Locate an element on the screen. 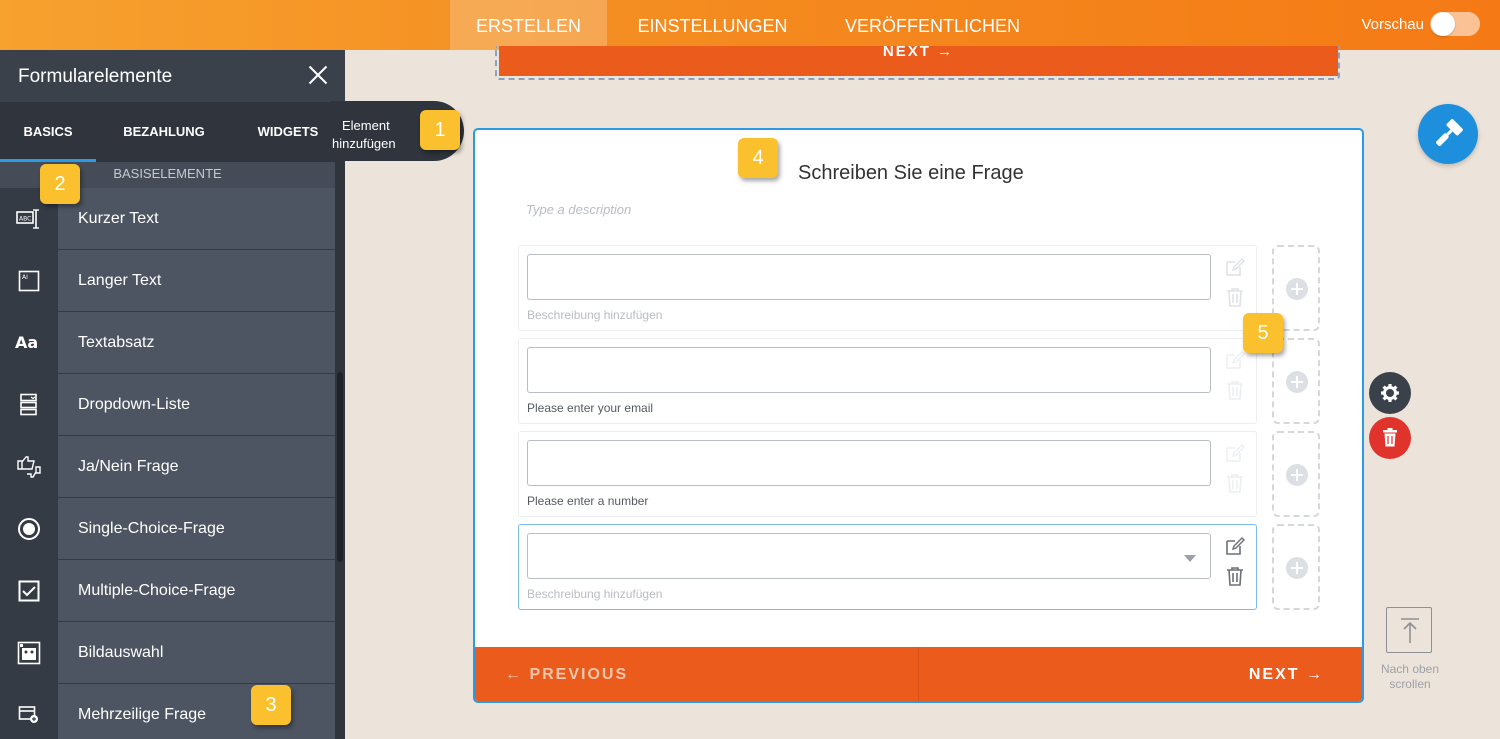  sidebar-item-label: Kurzer Text is located at coordinates (196, 218).